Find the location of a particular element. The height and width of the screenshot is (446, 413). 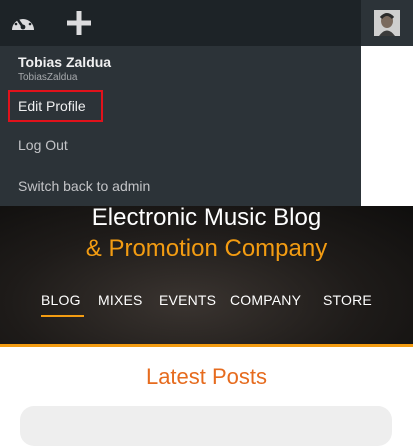

edit-profile-link: Edit Profile is located at coordinates (55, 106).